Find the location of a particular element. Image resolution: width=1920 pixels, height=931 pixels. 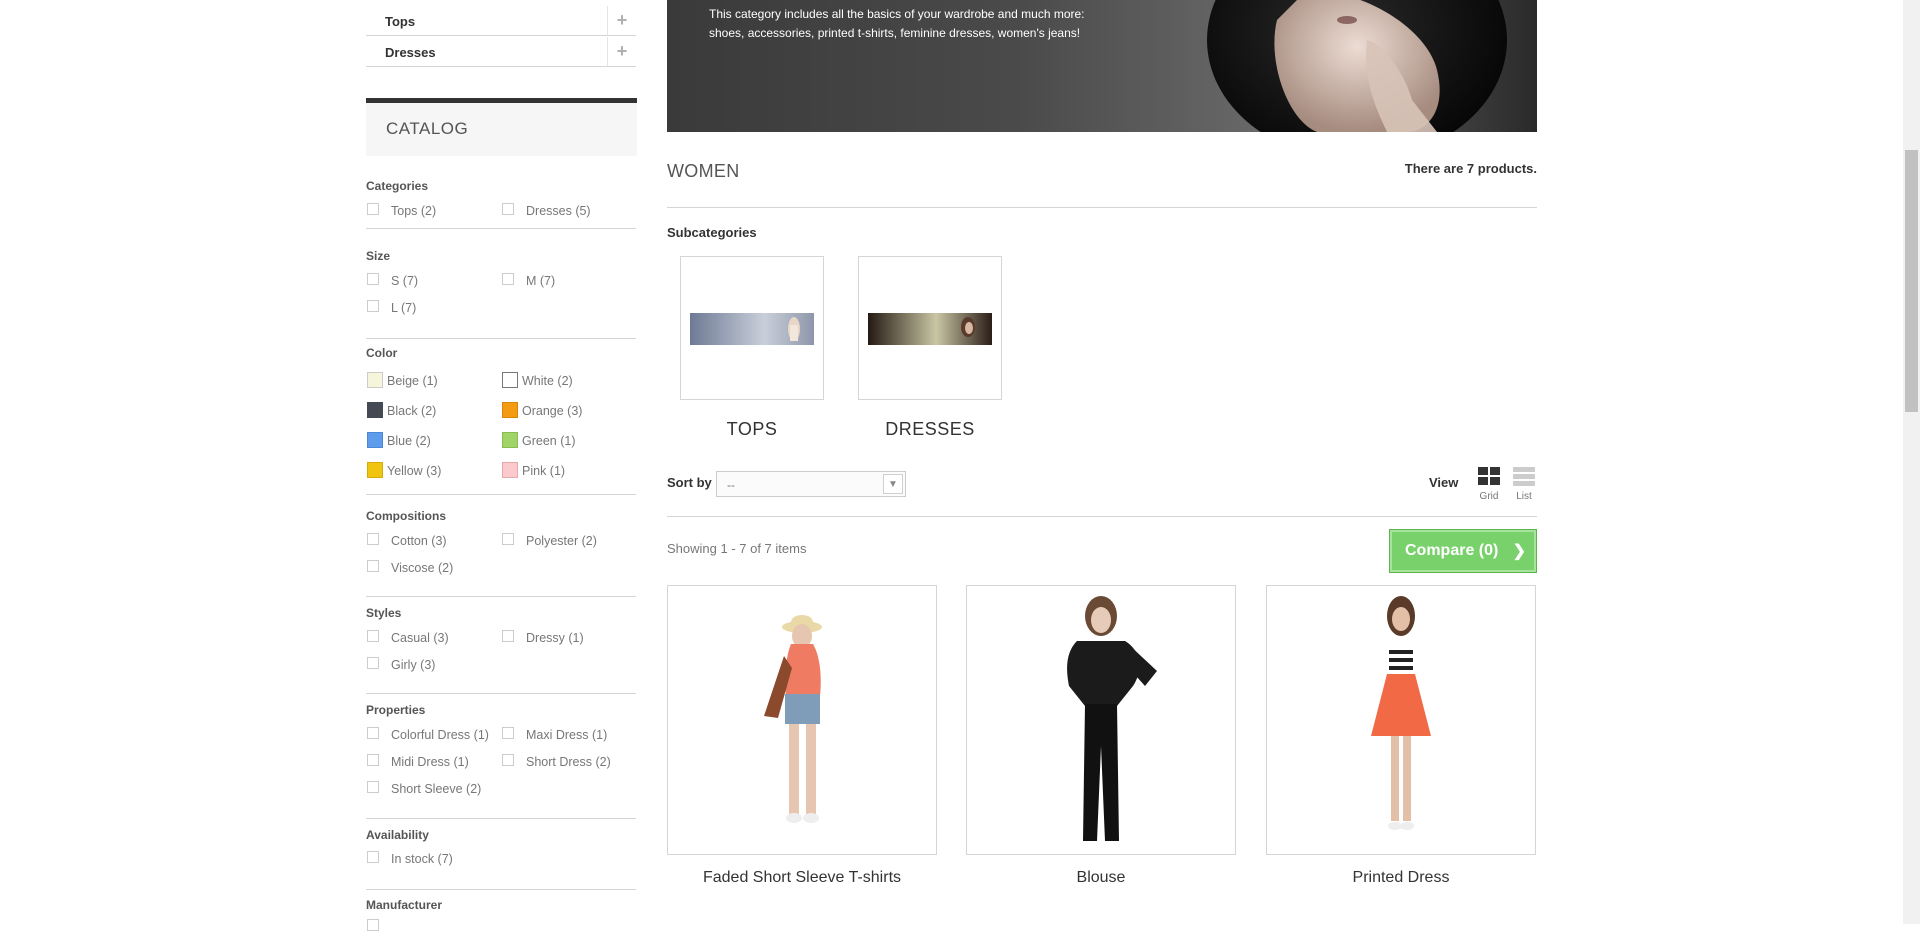

view-list-label: List is located at coordinates (1524, 496).